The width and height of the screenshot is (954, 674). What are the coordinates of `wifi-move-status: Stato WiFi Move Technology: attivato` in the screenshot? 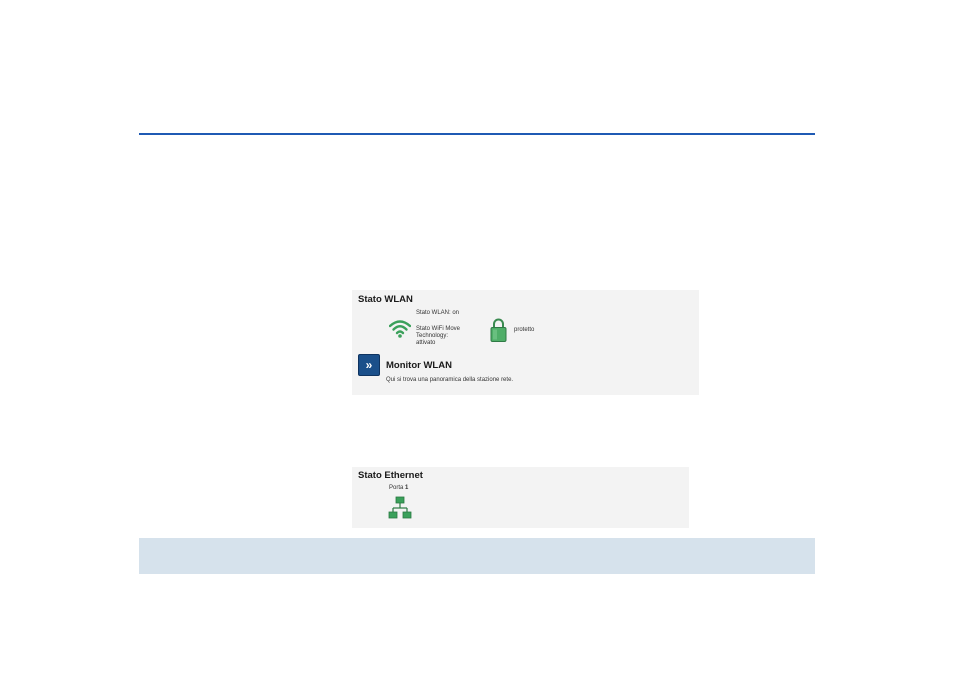 It's located at (446, 336).